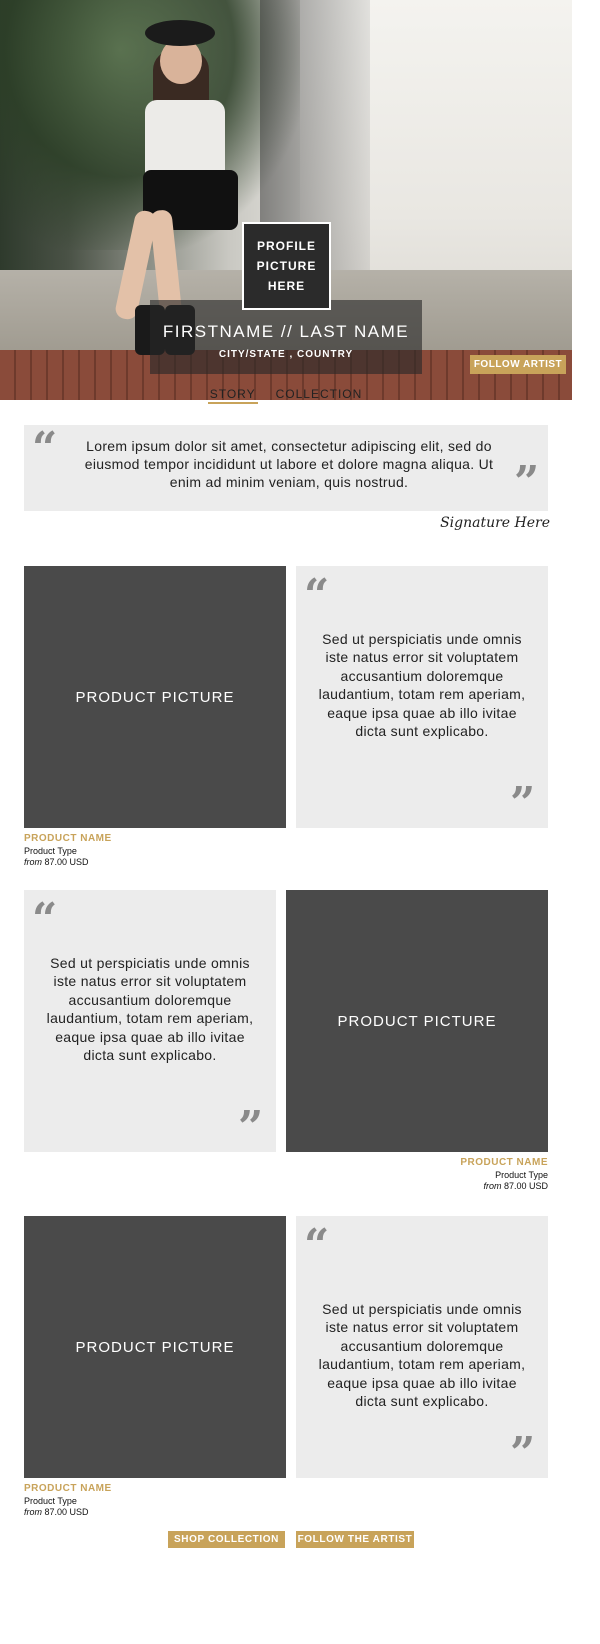 The height and width of the screenshot is (1644, 600). I want to click on product-name-1: PRODUCT NAME, so click(68, 838).